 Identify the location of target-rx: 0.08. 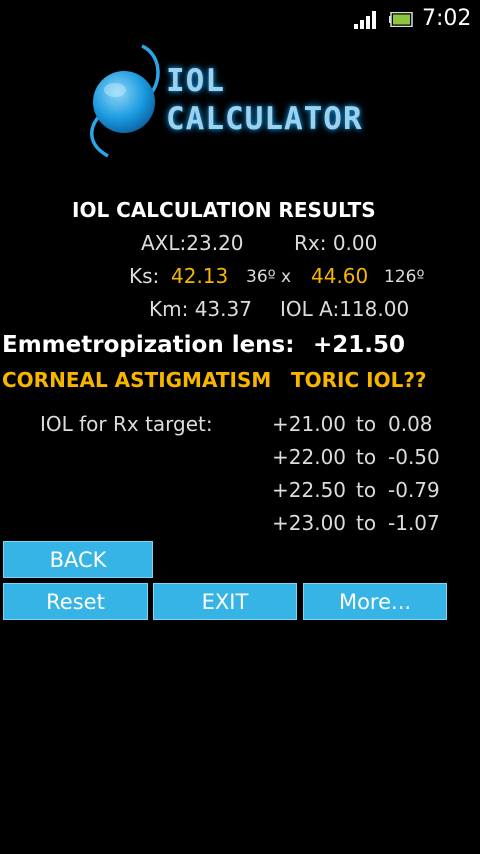
(410, 424).